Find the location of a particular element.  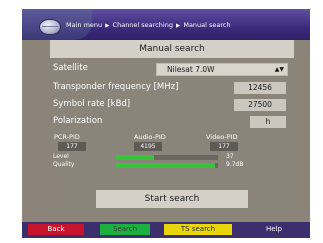

level-label: Level is located at coordinates (61, 156).